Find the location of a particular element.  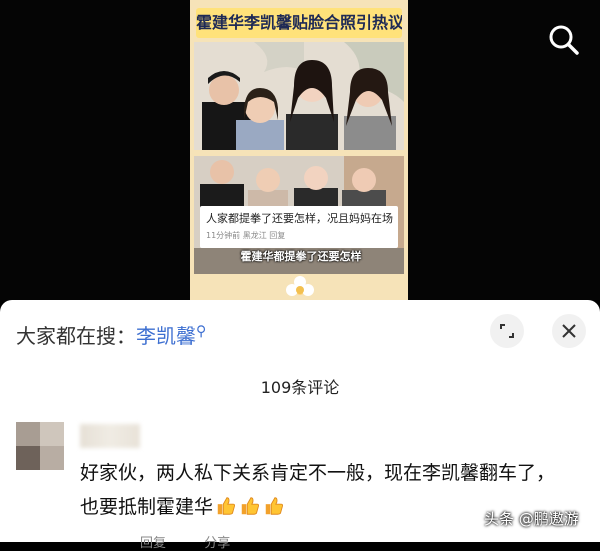

watermark: 头条 @鹏遨游 is located at coordinates (531, 519).